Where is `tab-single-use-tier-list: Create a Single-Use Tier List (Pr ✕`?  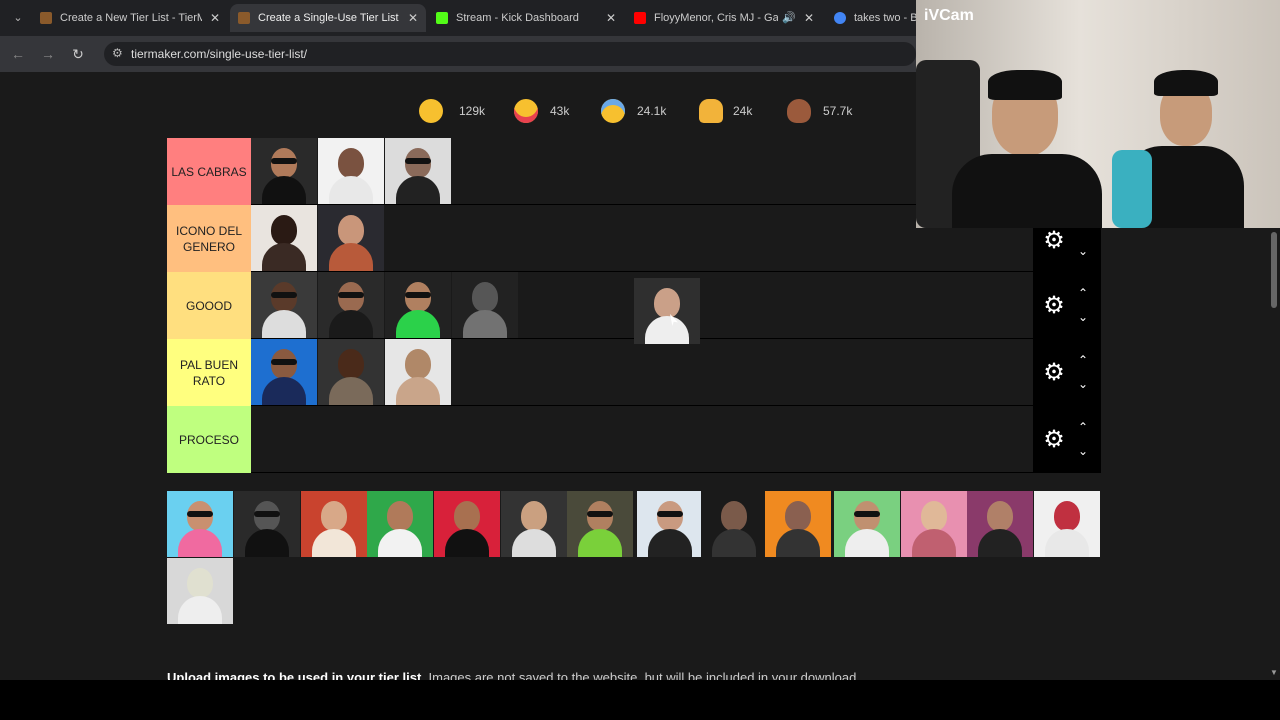 tab-single-use-tier-list: Create a Single-Use Tier List (Pr ✕ is located at coordinates (328, 18).